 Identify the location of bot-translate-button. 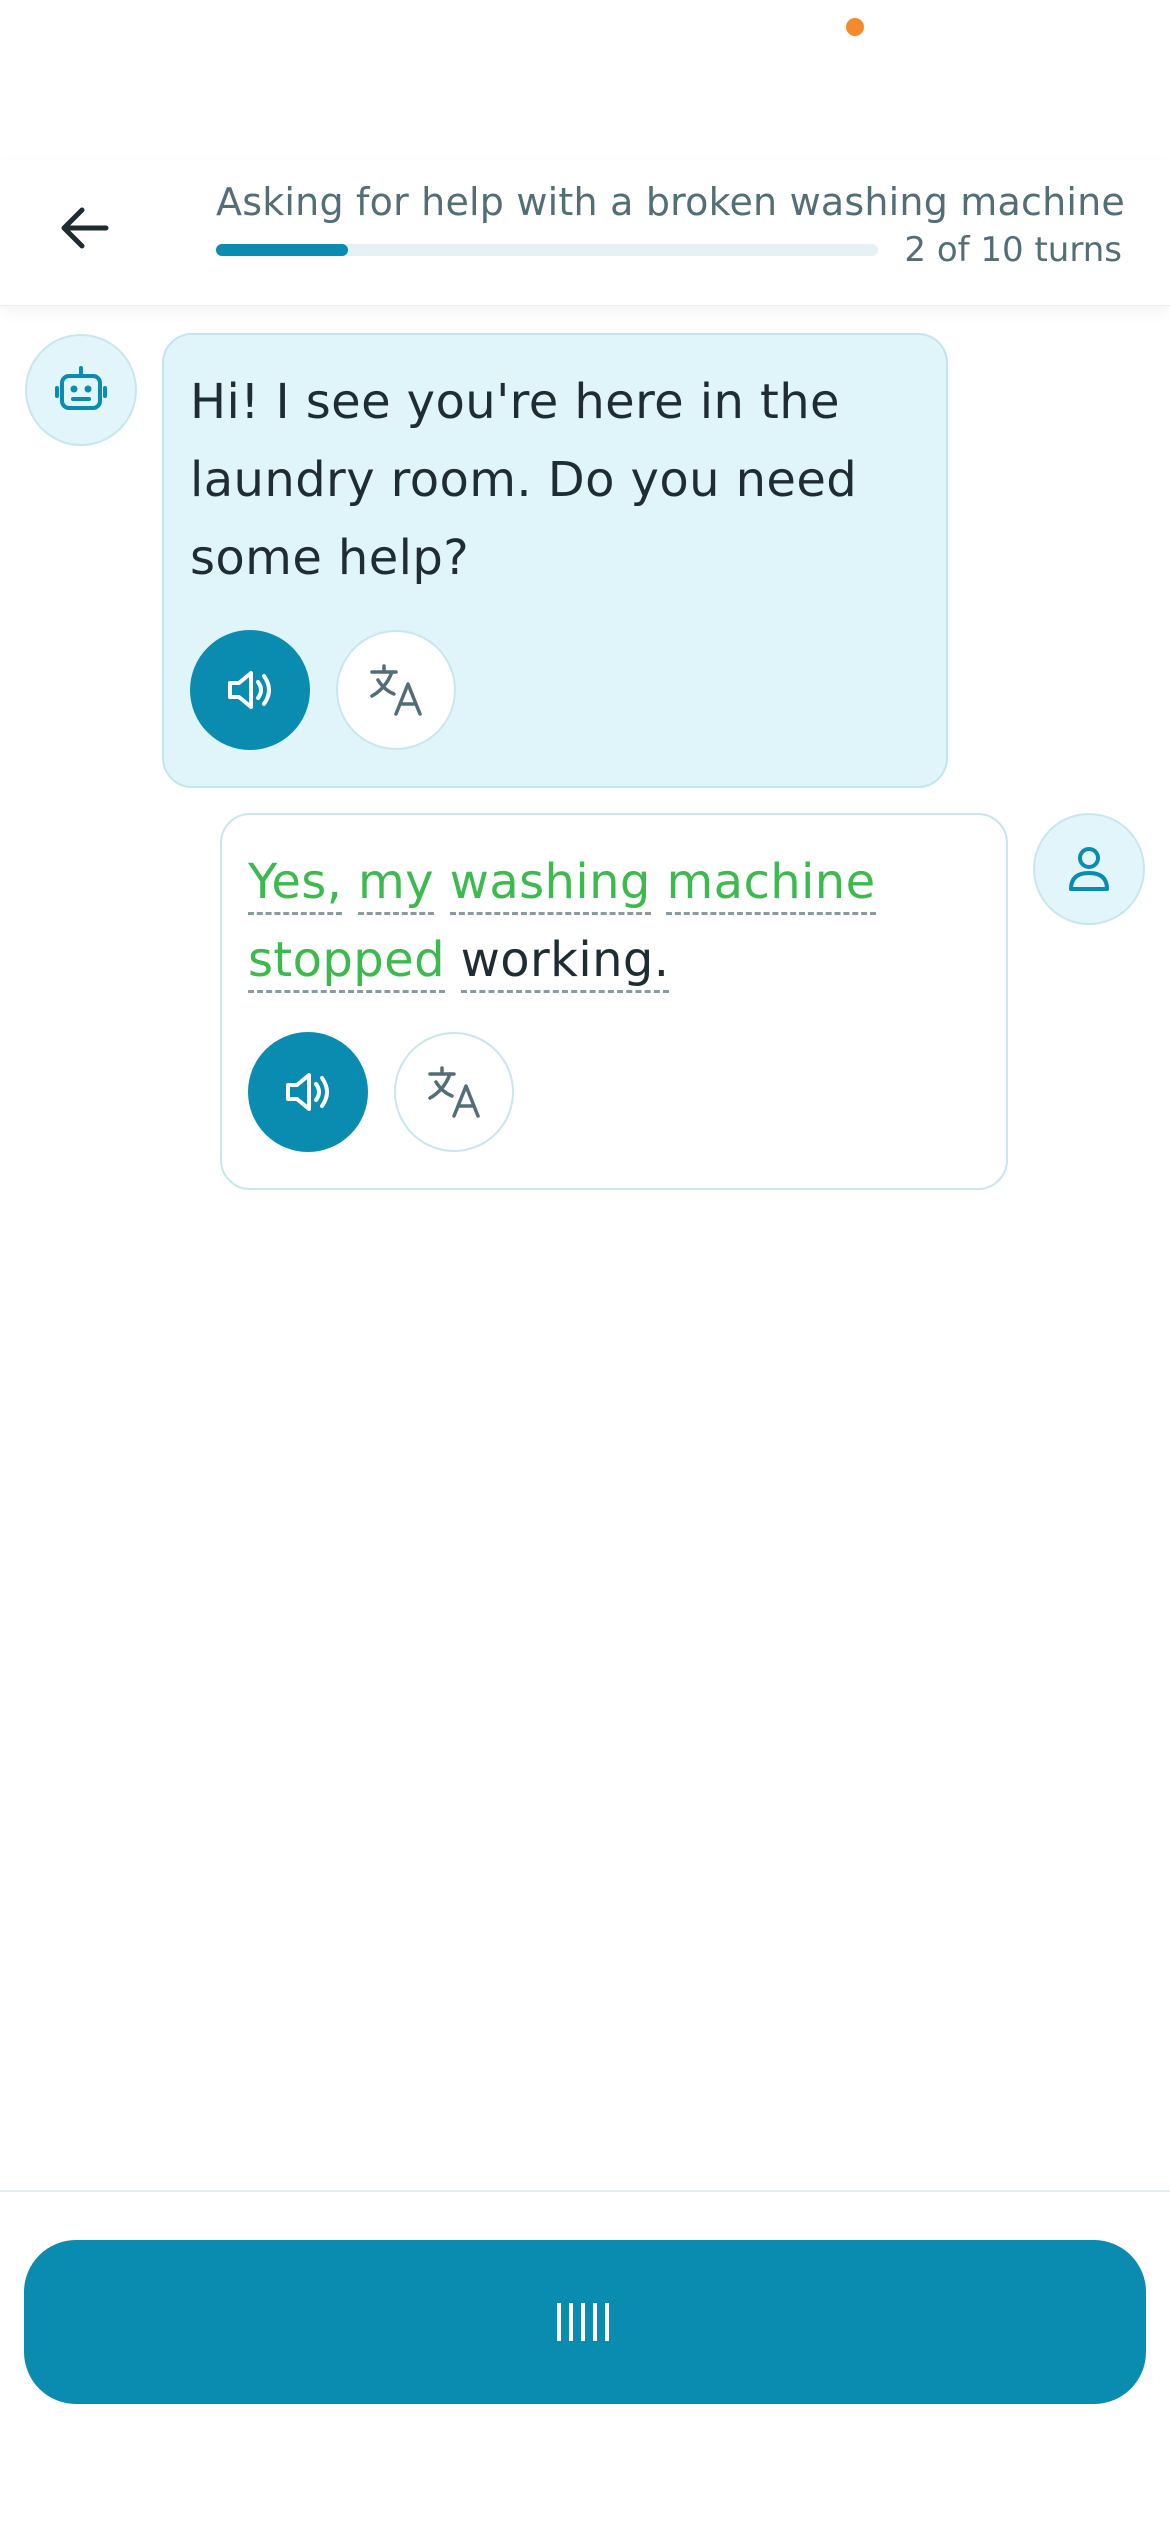
(396, 690).